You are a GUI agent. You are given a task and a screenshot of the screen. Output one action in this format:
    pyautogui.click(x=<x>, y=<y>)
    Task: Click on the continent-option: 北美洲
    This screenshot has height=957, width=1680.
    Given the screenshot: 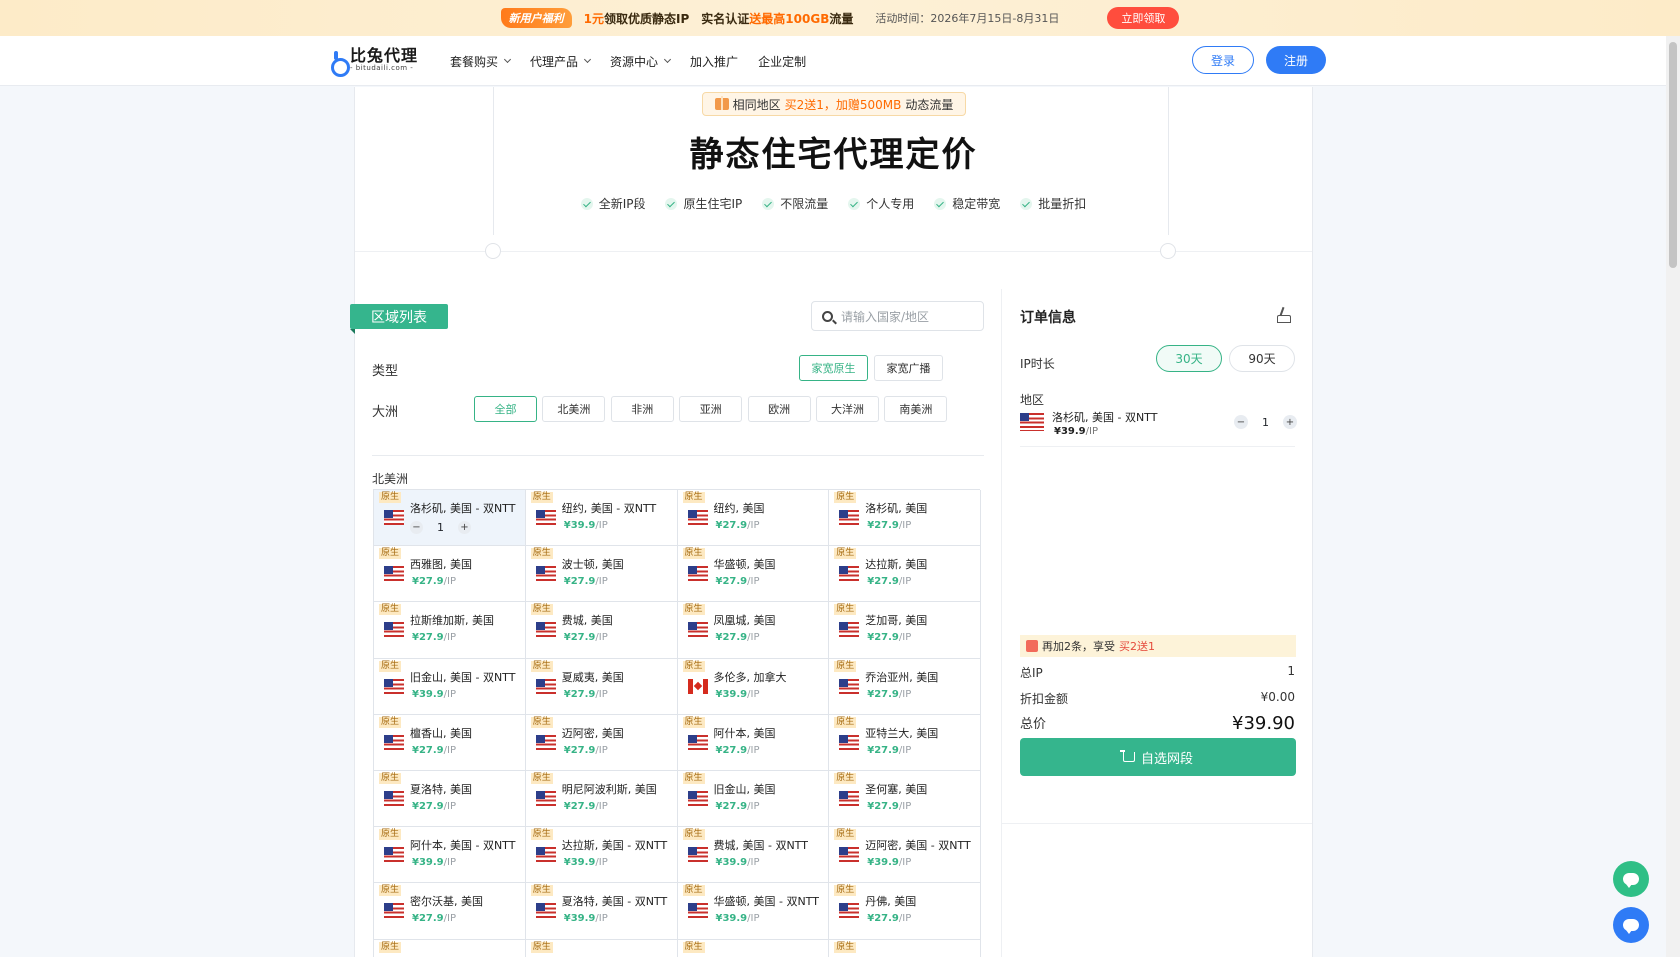 What is the action you would take?
    pyautogui.click(x=574, y=409)
    